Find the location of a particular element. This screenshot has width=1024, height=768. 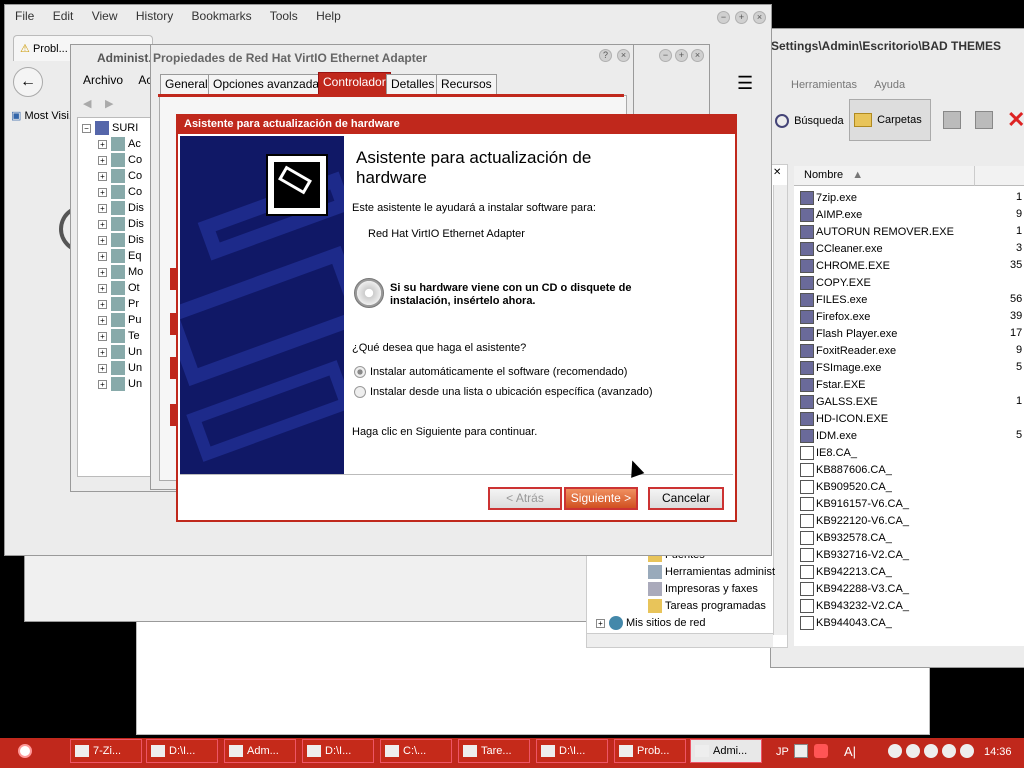

tree-root: − SURI is located at coordinates (110, 128).